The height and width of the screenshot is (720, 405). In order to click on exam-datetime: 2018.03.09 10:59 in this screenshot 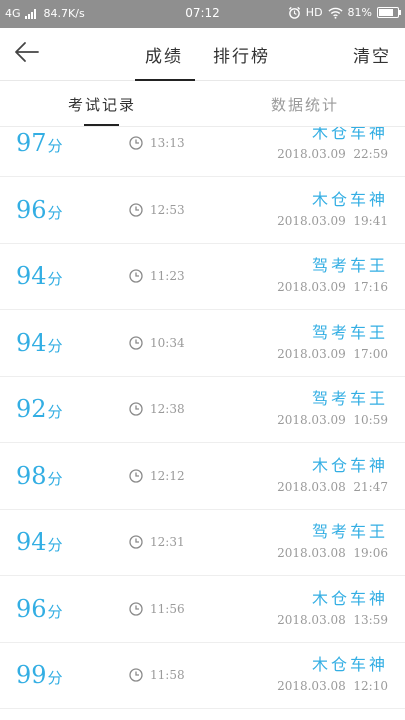, I will do `click(332, 420)`.